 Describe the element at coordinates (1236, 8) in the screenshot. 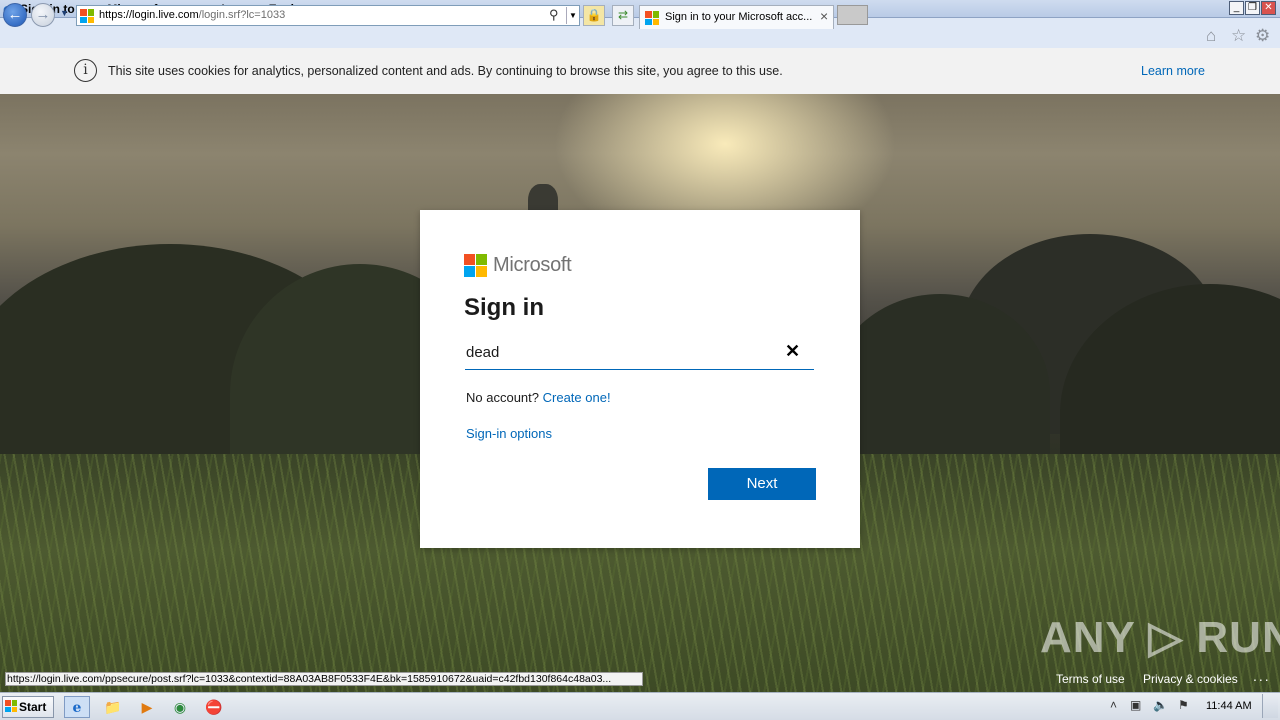

I see `minimize-button: _` at that location.